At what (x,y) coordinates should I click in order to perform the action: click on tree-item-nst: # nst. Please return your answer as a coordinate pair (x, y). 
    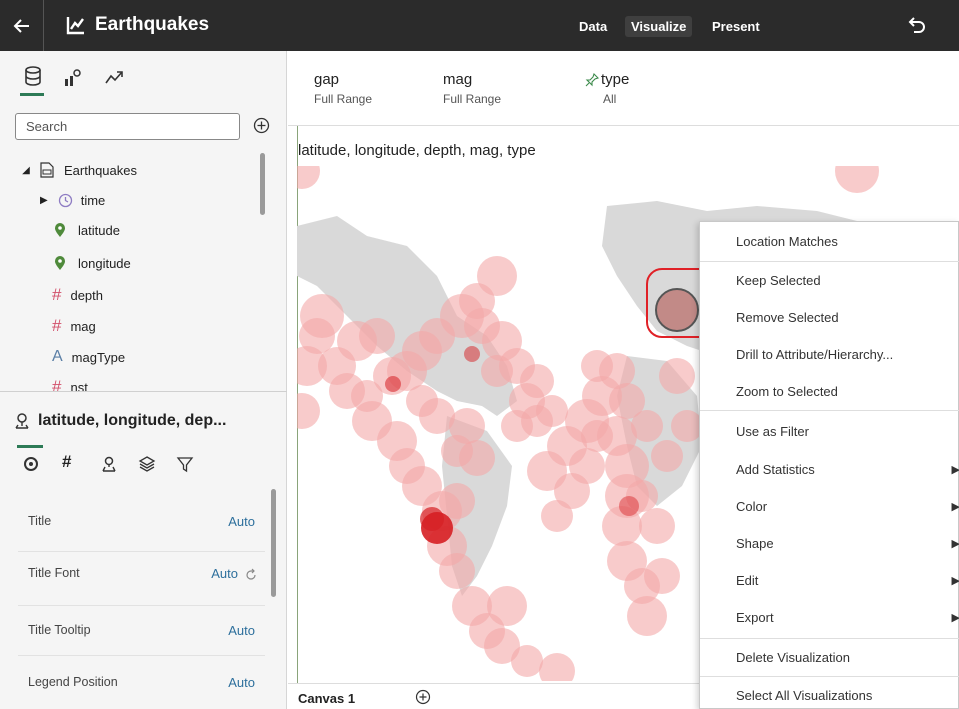
    Looking at the image, I should click on (70, 383).